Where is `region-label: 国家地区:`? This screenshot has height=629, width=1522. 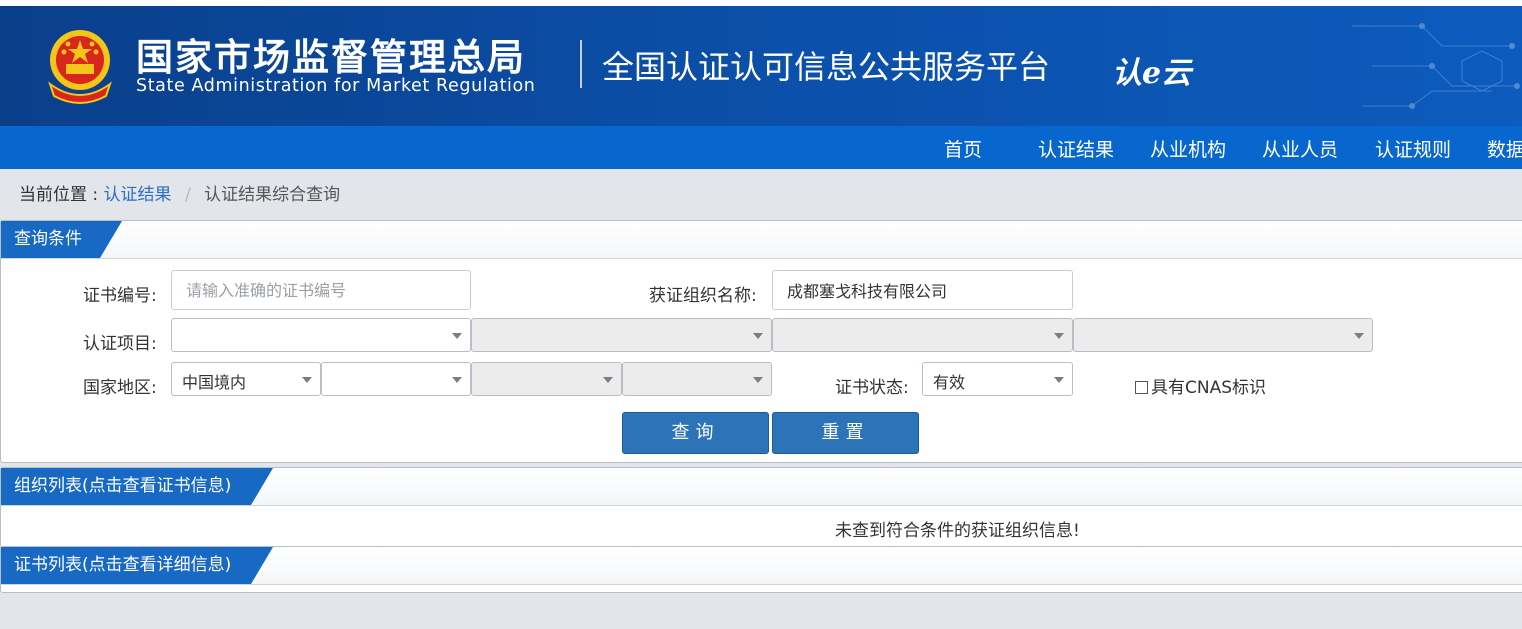
region-label: 国家地区: is located at coordinates (120, 388).